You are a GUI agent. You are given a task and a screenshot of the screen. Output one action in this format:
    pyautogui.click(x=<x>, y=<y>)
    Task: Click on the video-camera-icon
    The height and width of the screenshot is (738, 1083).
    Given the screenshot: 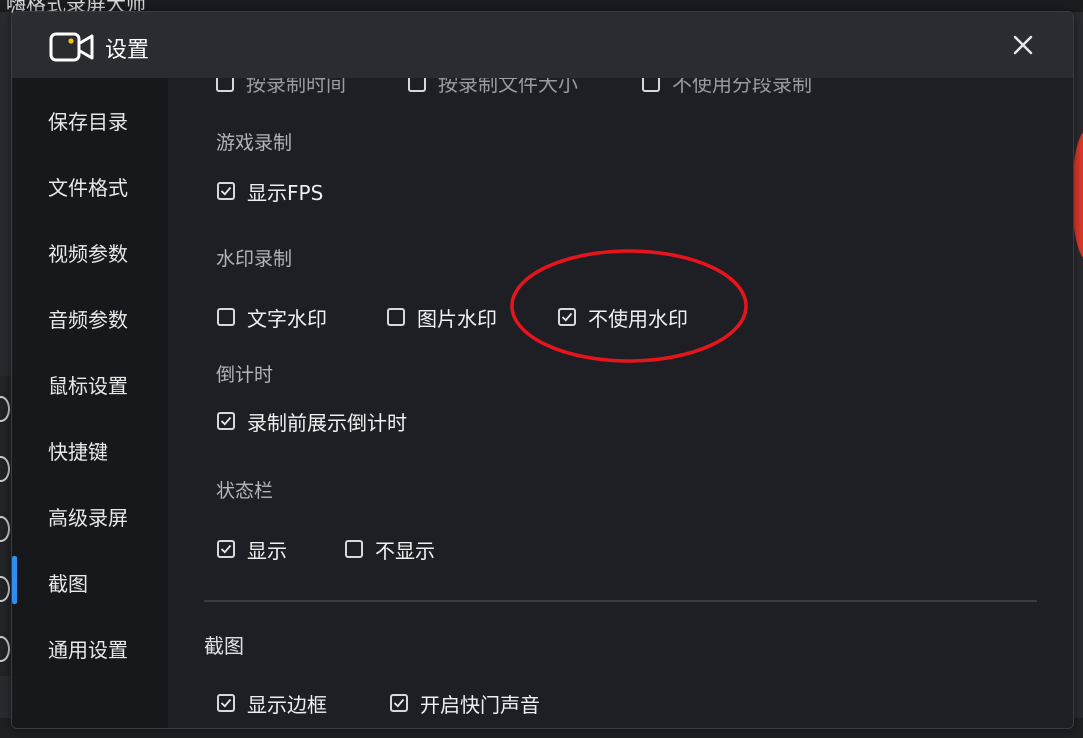 What is the action you would take?
    pyautogui.click(x=71, y=47)
    